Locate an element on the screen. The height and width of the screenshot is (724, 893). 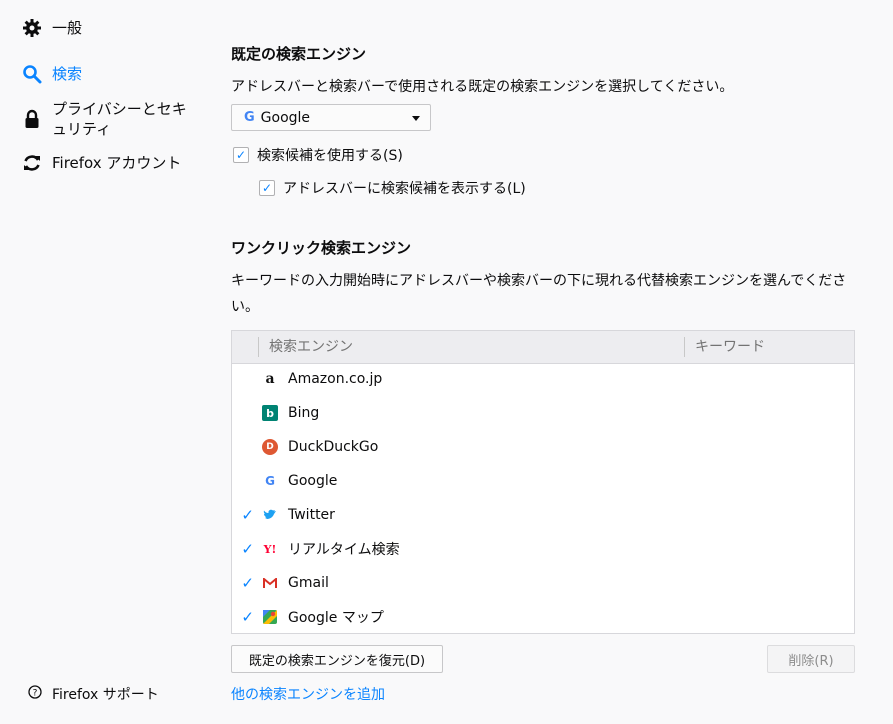
sidebar-item-label: 検索 is located at coordinates (67, 74).